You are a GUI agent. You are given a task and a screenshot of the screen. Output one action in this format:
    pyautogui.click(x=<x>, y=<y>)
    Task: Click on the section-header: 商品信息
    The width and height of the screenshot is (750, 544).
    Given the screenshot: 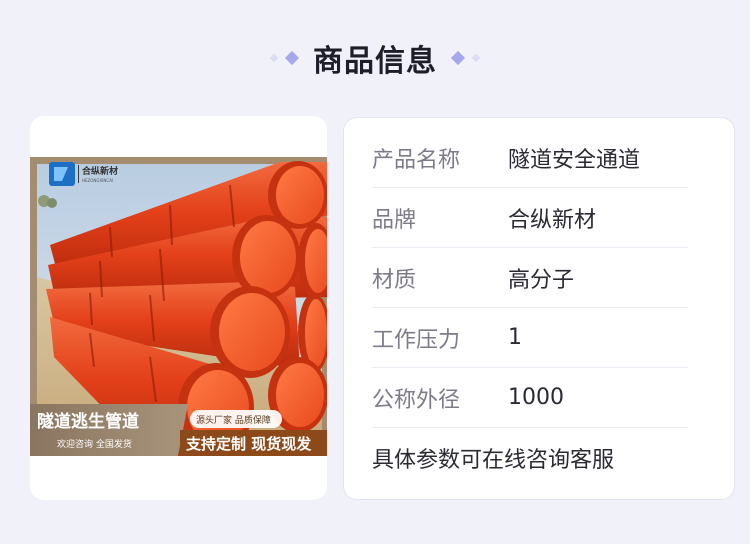 What is the action you would take?
    pyautogui.click(x=375, y=58)
    